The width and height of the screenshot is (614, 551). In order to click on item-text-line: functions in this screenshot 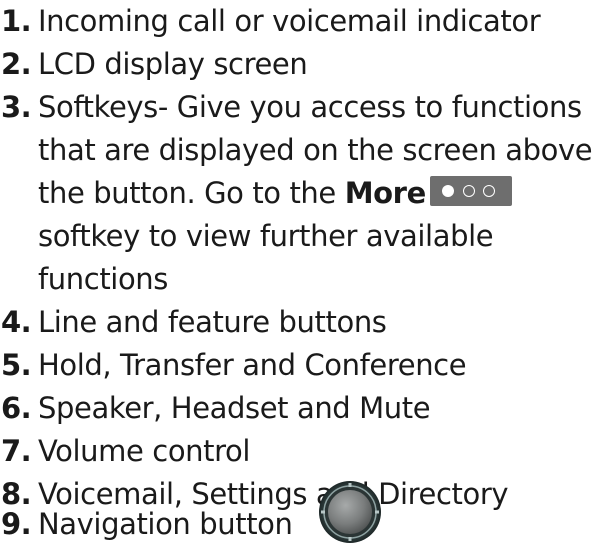, I will do `click(103, 279)`.